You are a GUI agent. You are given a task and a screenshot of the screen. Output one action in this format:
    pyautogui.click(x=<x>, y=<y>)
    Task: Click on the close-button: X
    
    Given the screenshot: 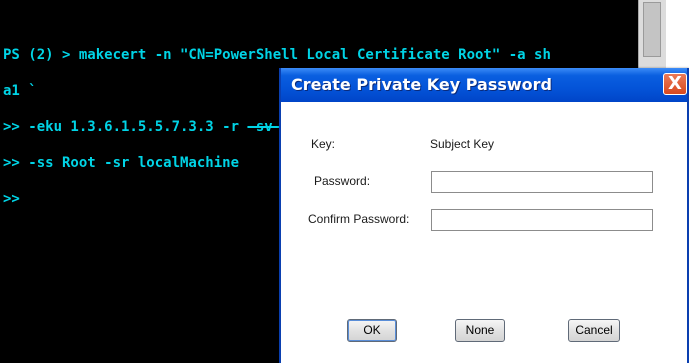 What is the action you would take?
    pyautogui.click(x=675, y=84)
    